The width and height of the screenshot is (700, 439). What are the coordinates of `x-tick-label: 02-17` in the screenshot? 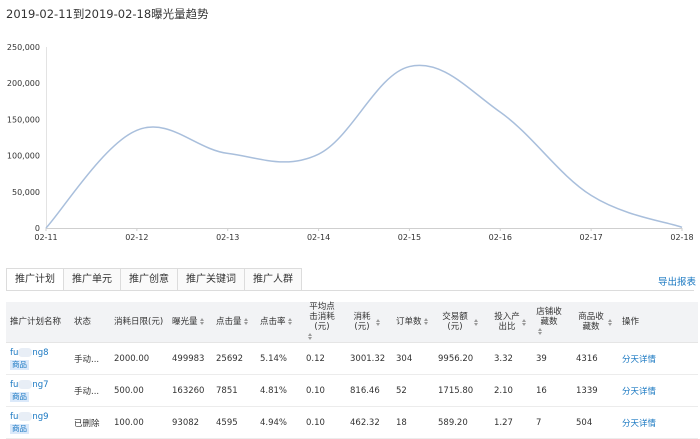 It's located at (591, 237).